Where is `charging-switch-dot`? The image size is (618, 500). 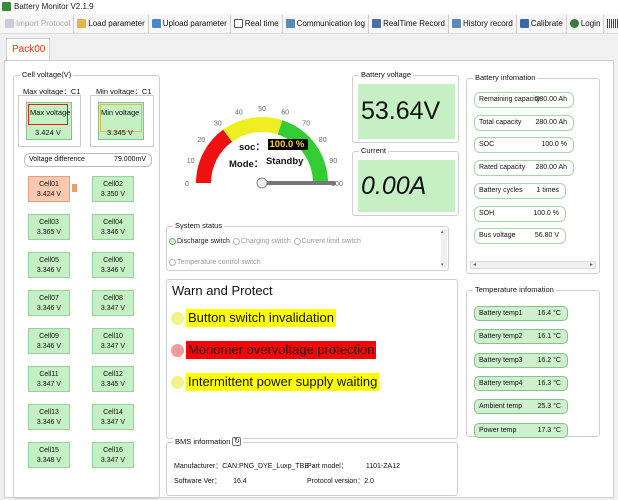 charging-switch-dot is located at coordinates (236, 241).